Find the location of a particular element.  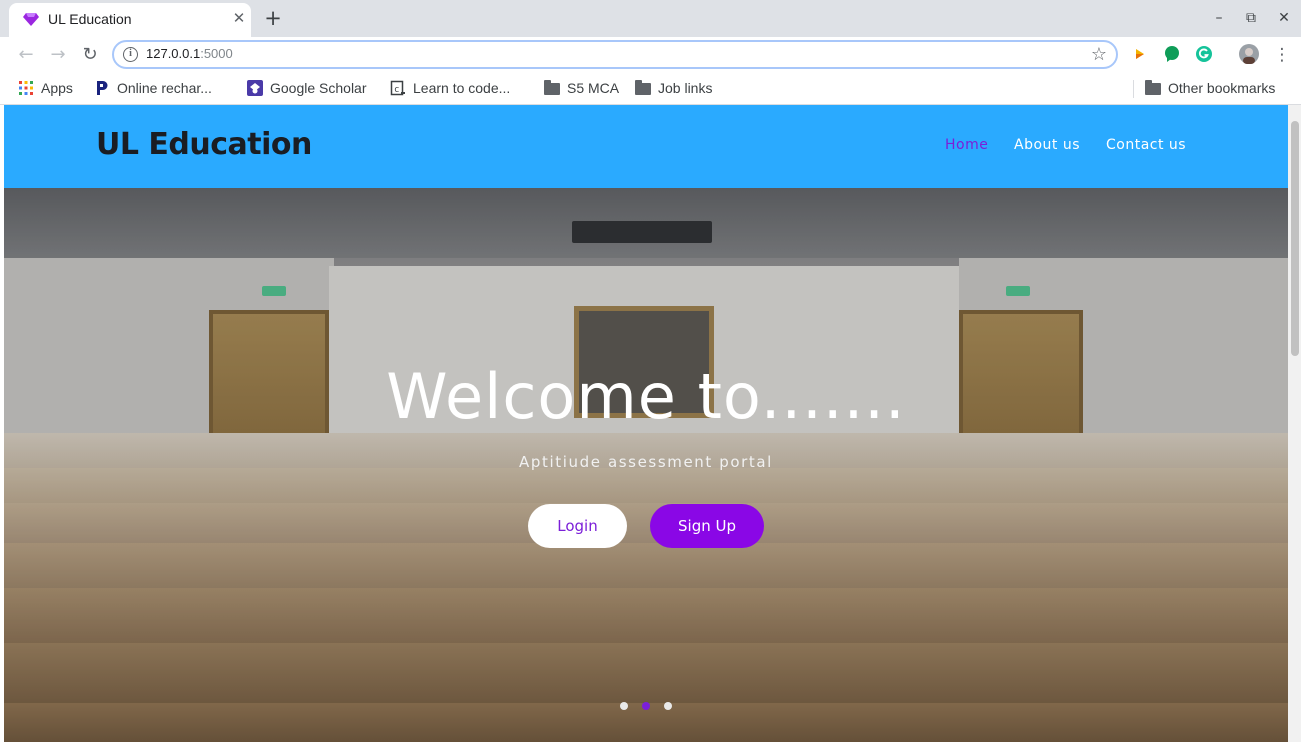

bookmark-google-scholar: Google Scholar is located at coordinates (307, 88).